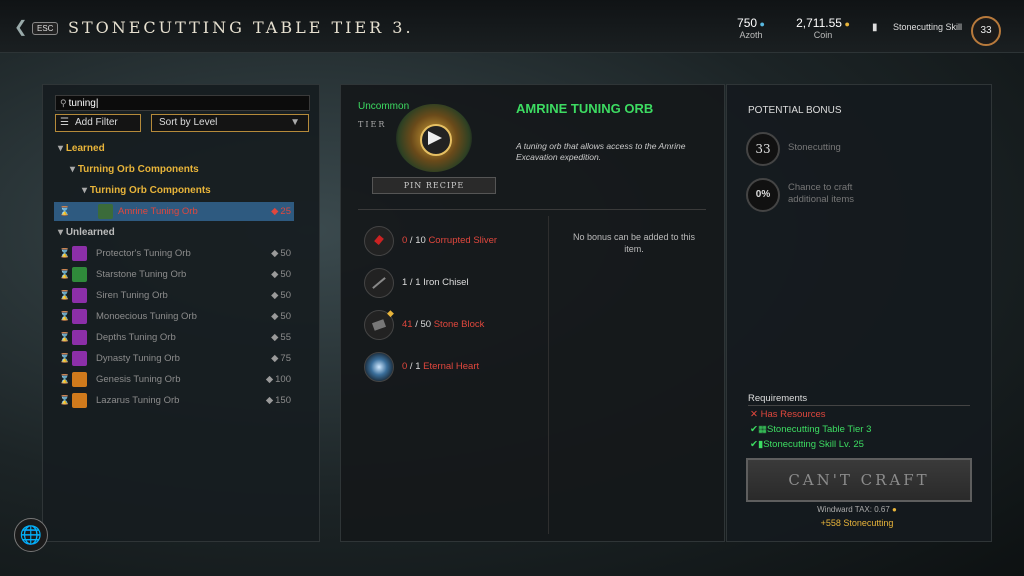 The image size is (1024, 576). I want to click on recipe-row: ⌛ Dynasty Tuning Orb ◆ 75, so click(174, 358).